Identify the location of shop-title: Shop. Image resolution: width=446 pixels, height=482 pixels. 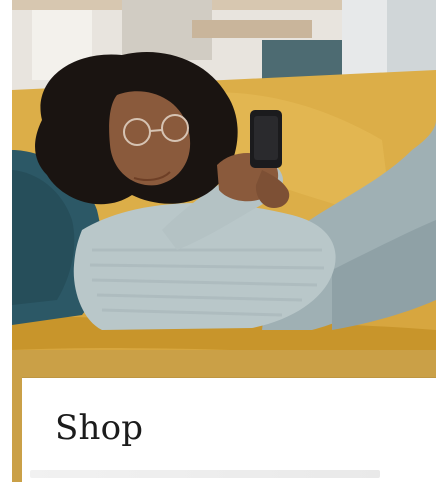
(99, 428).